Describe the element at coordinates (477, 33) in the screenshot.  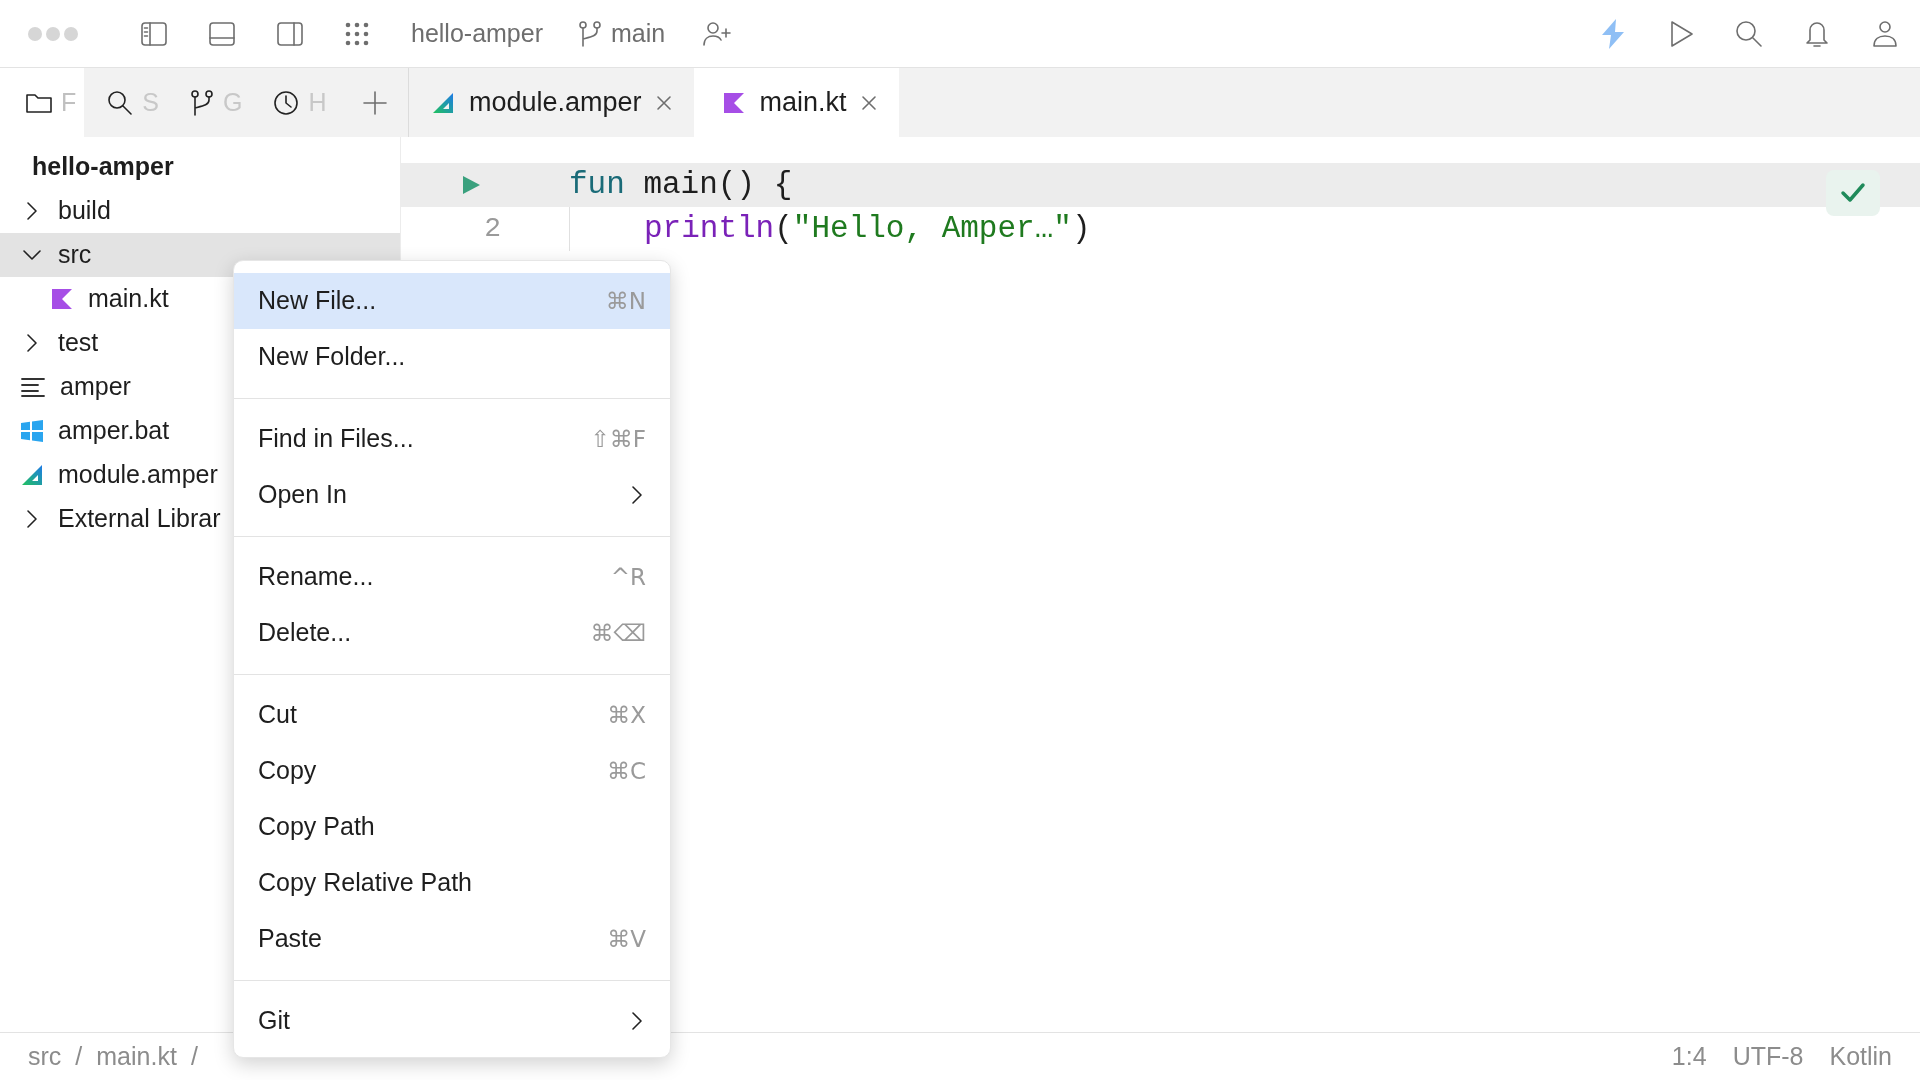
I see `project-selector: hello-amper` at that location.